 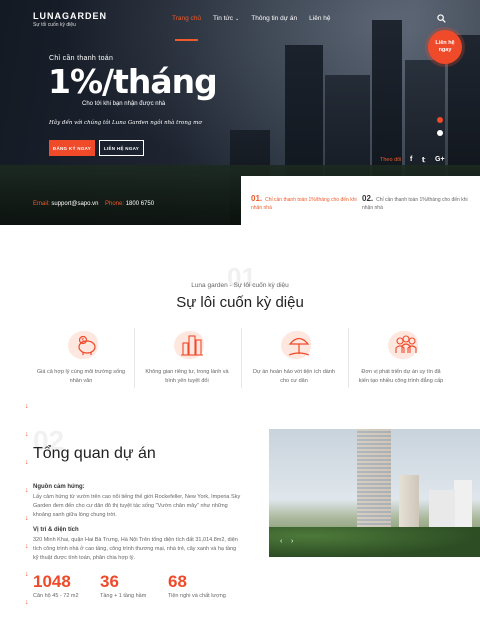 What do you see at coordinates (133, 81) in the screenshot?
I see `hero-headline: 1%/tháng` at bounding box center [133, 81].